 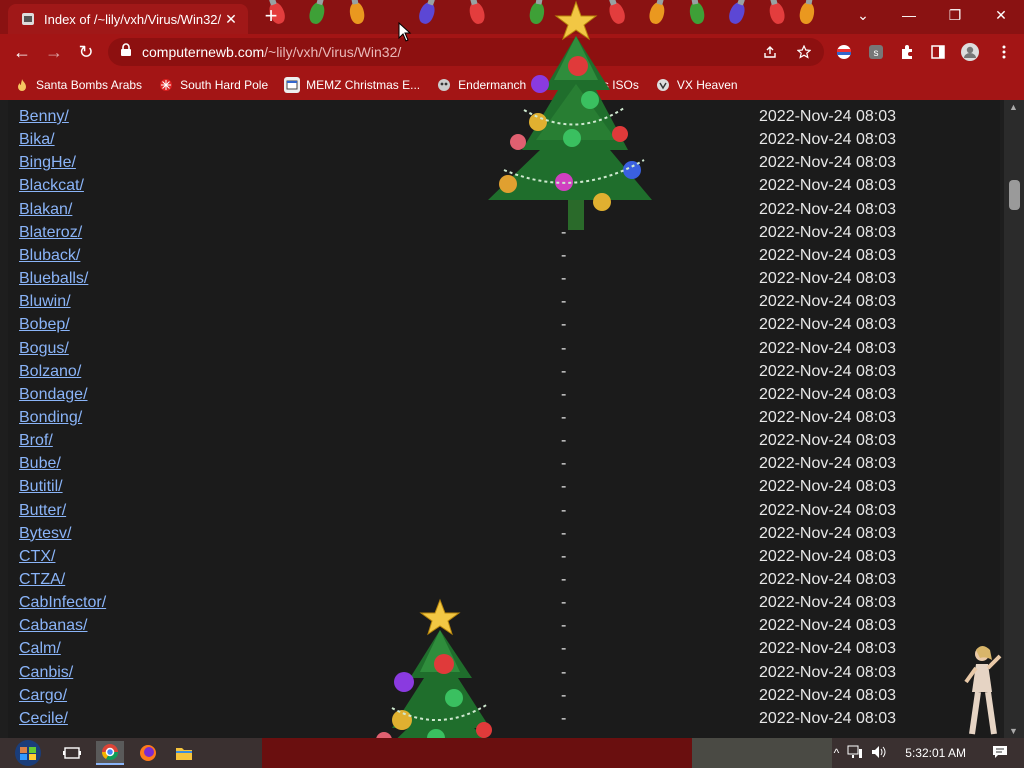 I want to click on task-view-icon, so click(x=72, y=753).